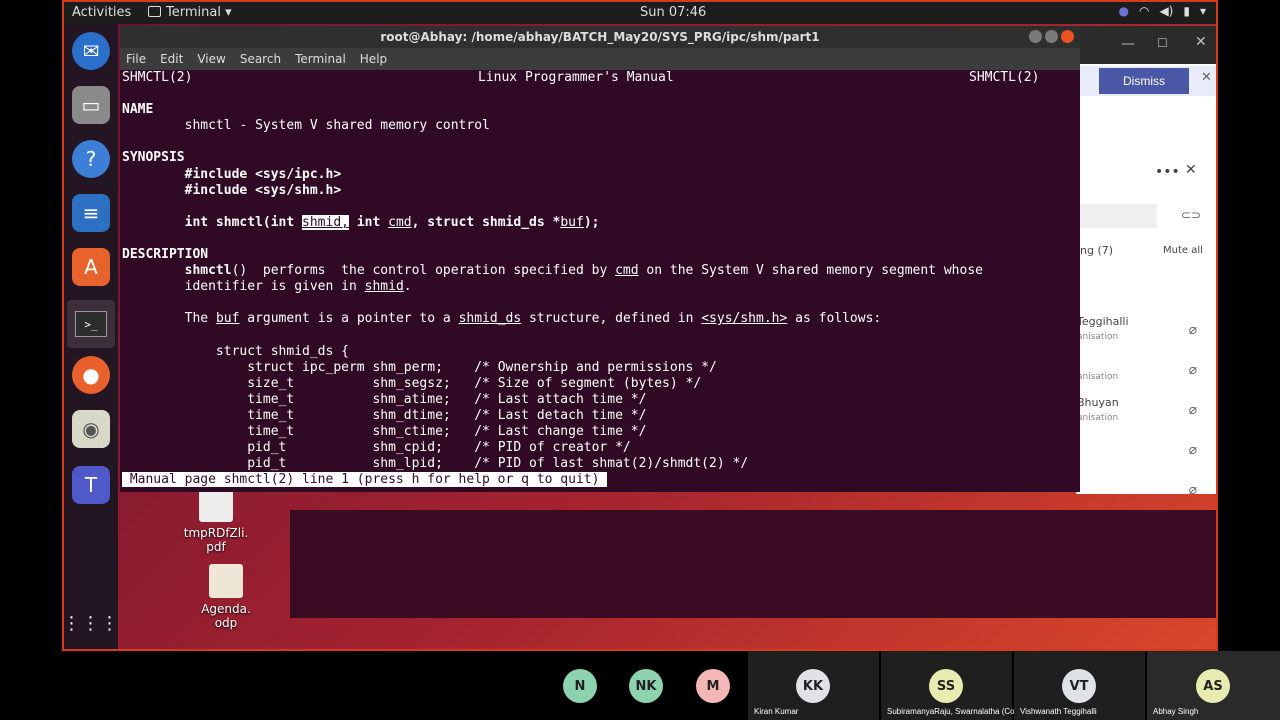  I want to click on menu-help: Help, so click(373, 59).